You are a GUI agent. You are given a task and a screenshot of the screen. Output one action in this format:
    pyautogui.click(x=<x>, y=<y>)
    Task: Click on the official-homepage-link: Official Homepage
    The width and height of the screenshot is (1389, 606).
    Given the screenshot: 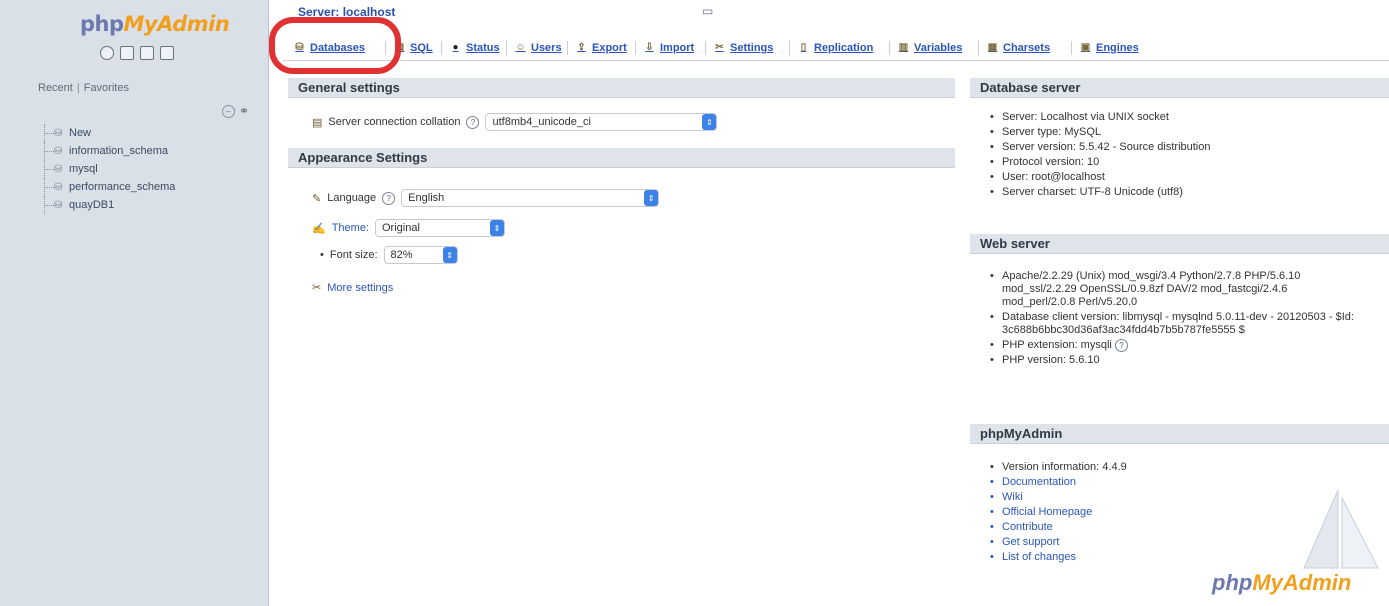 What is the action you would take?
    pyautogui.click(x=1140, y=512)
    